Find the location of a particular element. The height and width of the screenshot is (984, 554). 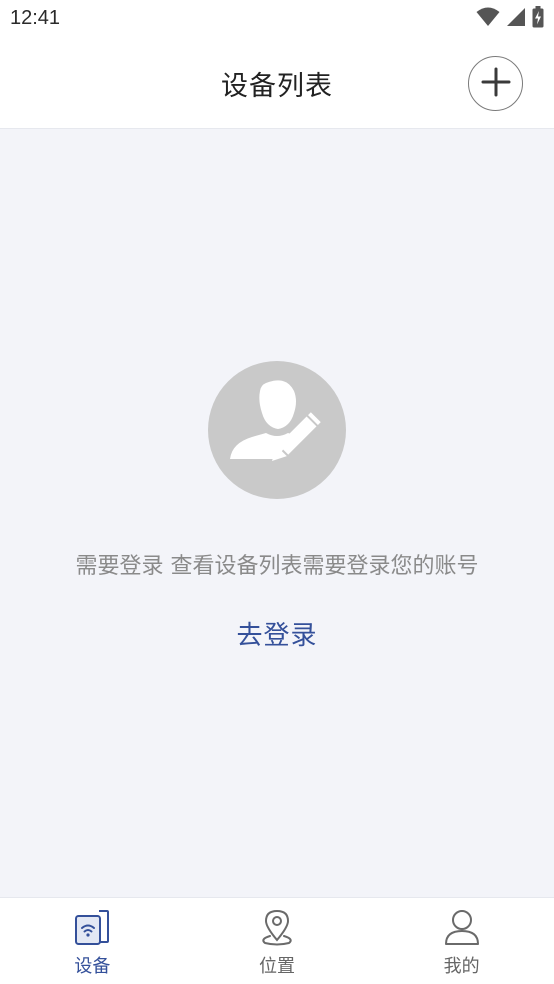

status-time: 12:41 is located at coordinates (35, 18).